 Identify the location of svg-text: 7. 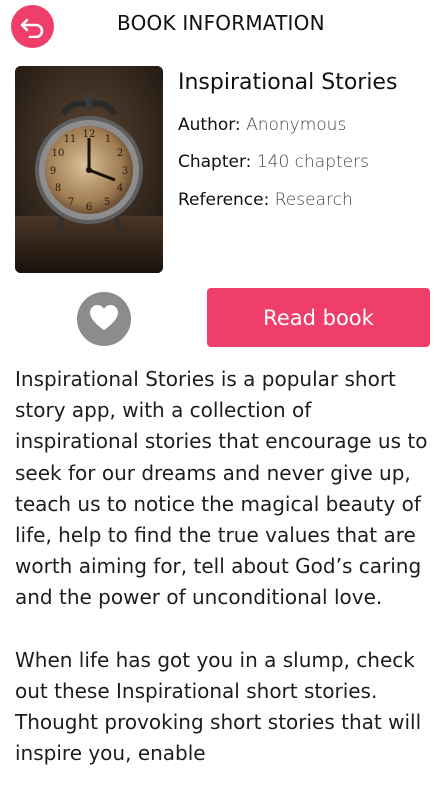
(71, 202).